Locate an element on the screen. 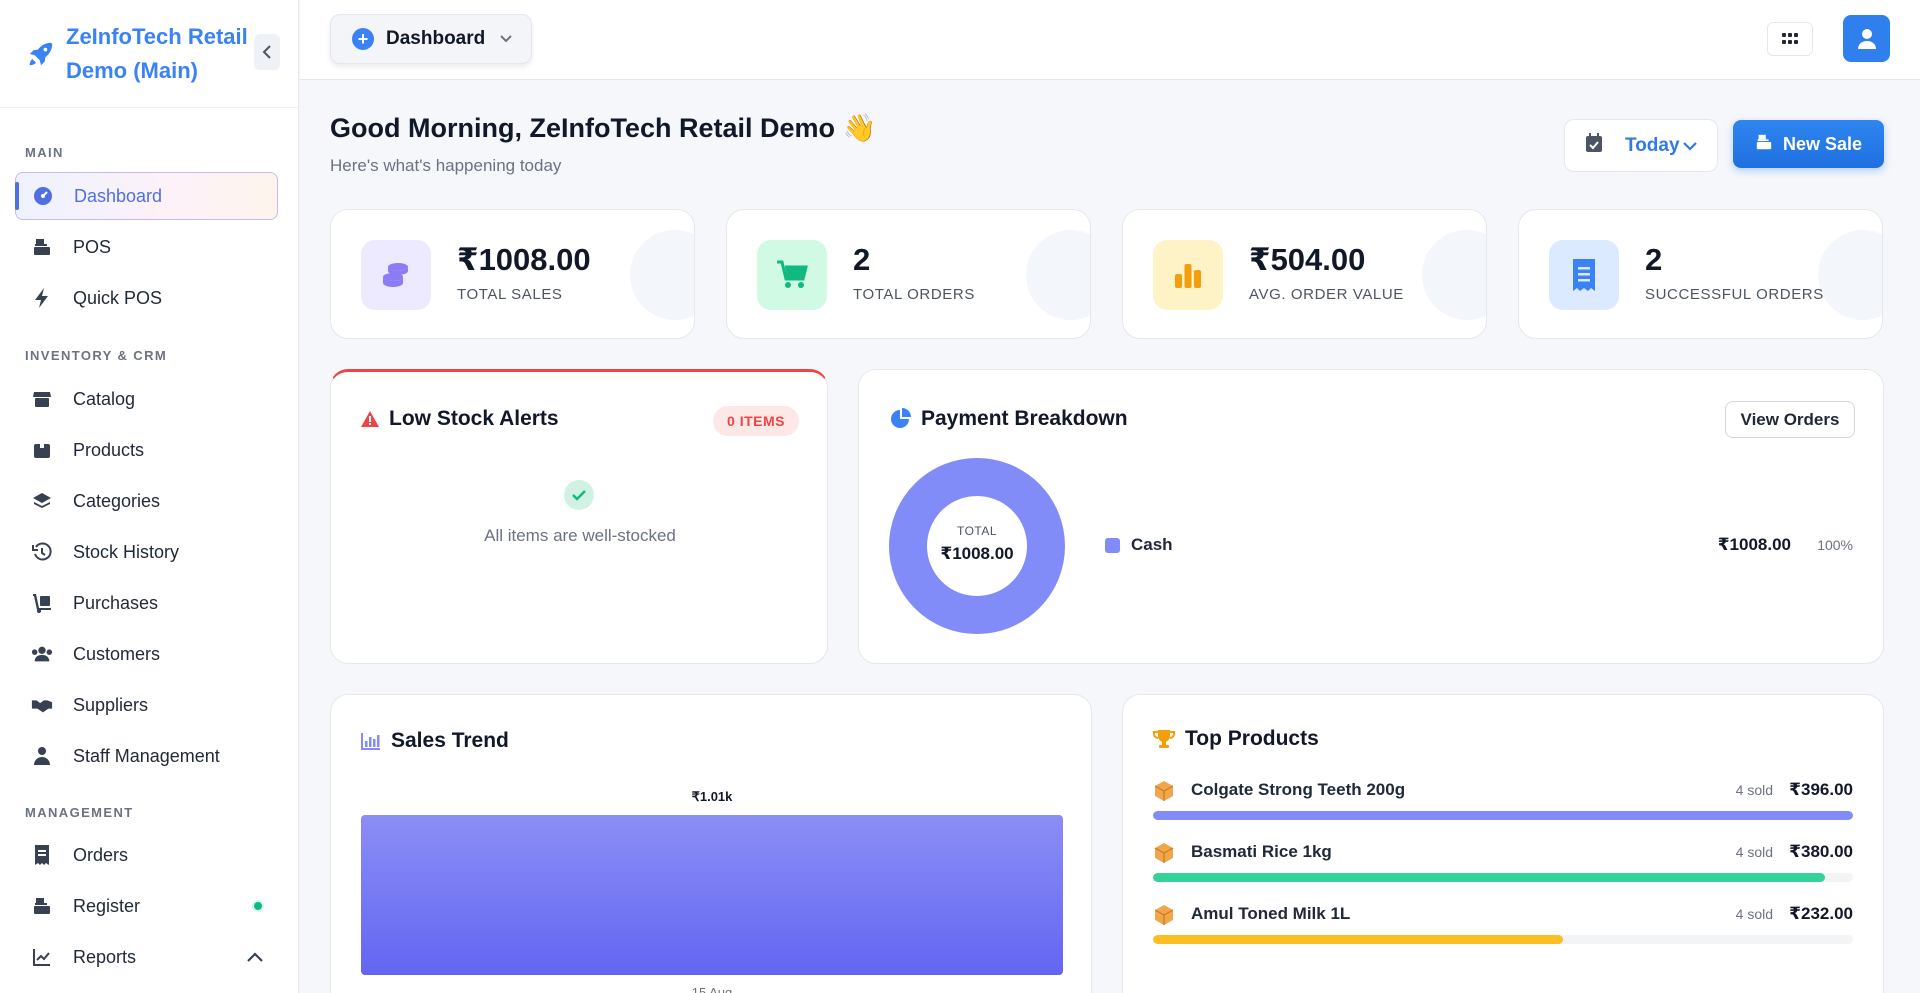  receipt-icon is located at coordinates (42, 855).